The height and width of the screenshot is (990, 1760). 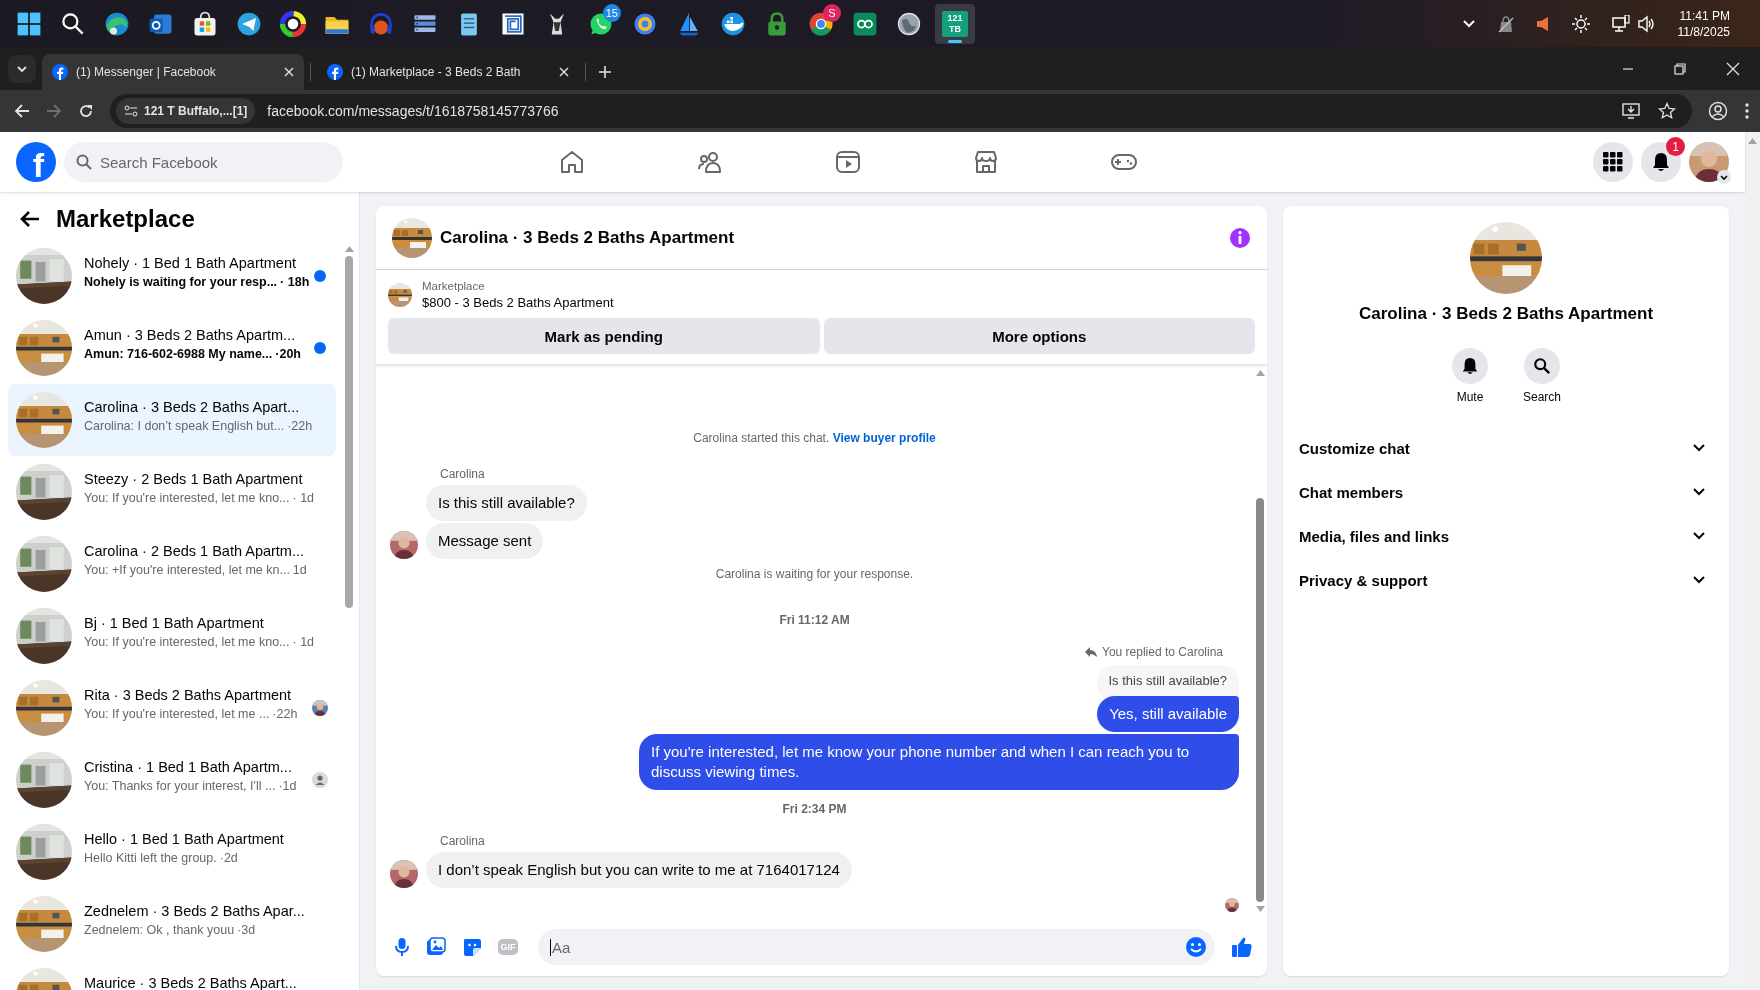 I want to click on back-arrow-icon, so click(x=30, y=219).